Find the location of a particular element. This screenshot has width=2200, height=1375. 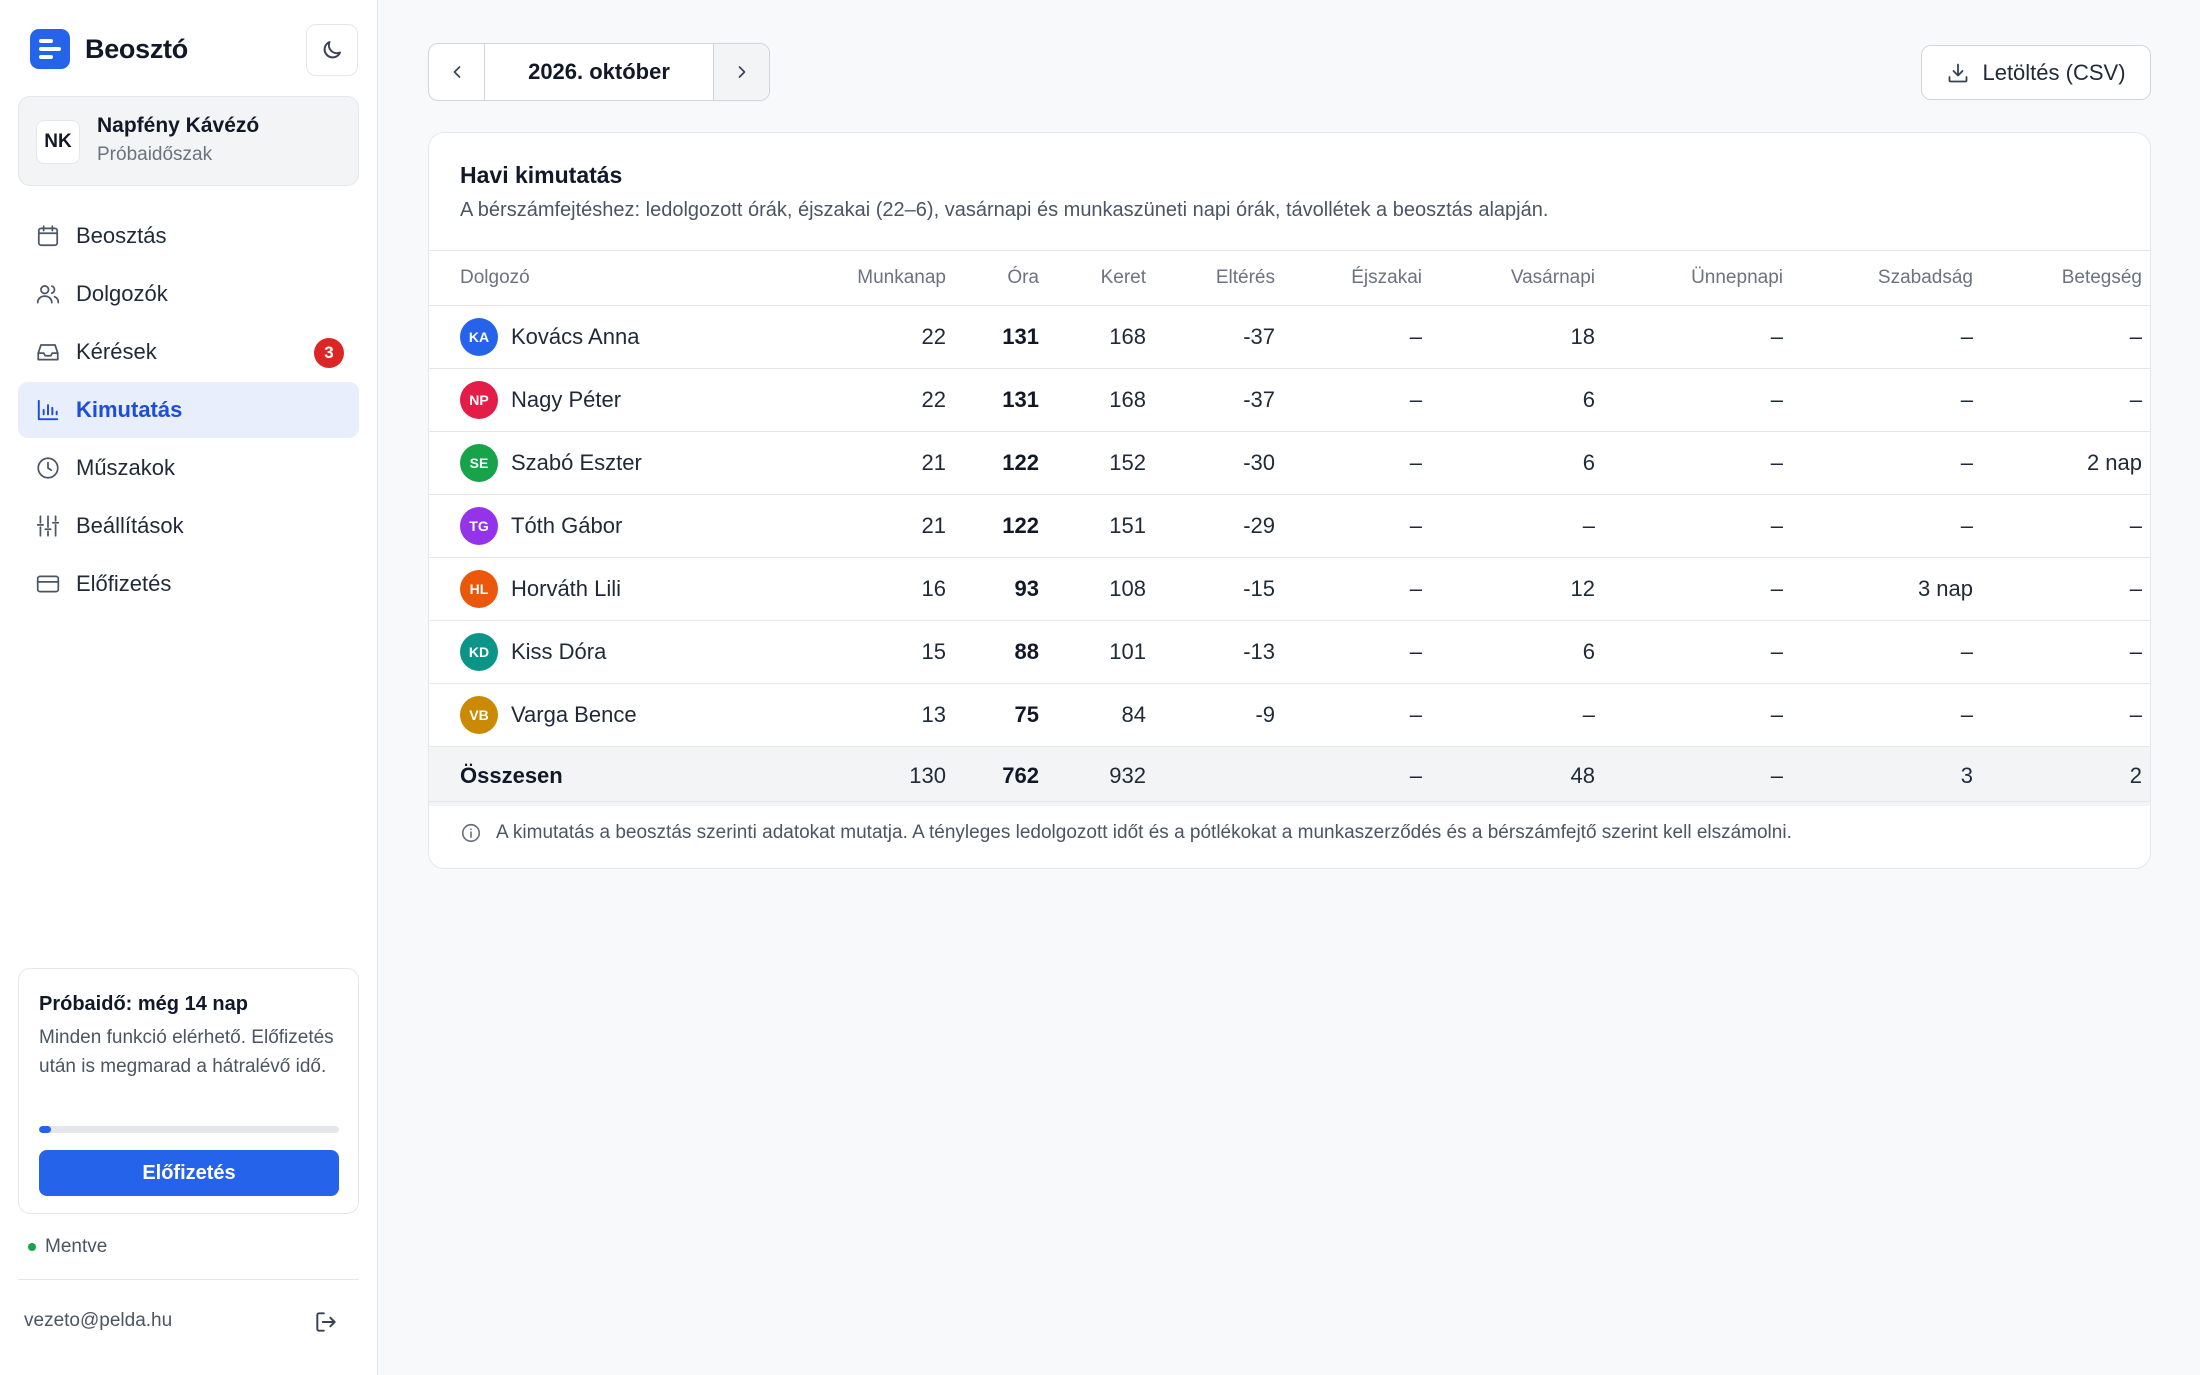

brand: Beosztó is located at coordinates (109, 49).